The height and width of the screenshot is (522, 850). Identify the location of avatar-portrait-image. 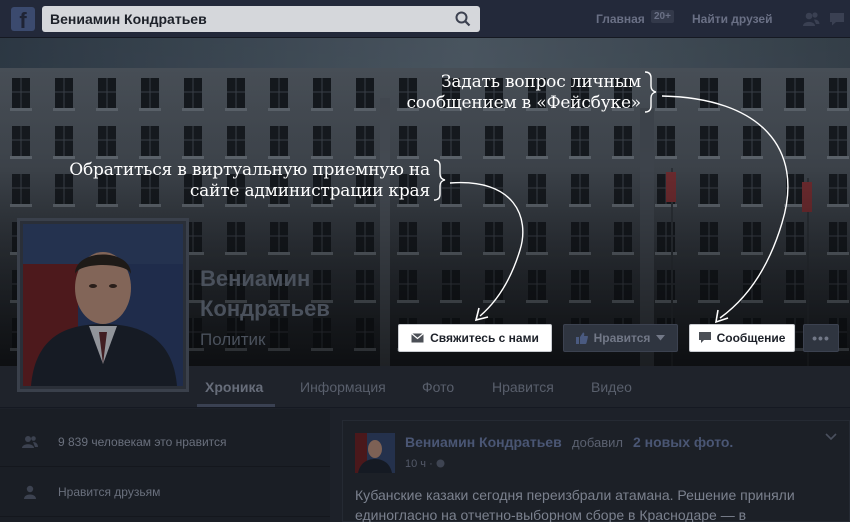
(375, 453).